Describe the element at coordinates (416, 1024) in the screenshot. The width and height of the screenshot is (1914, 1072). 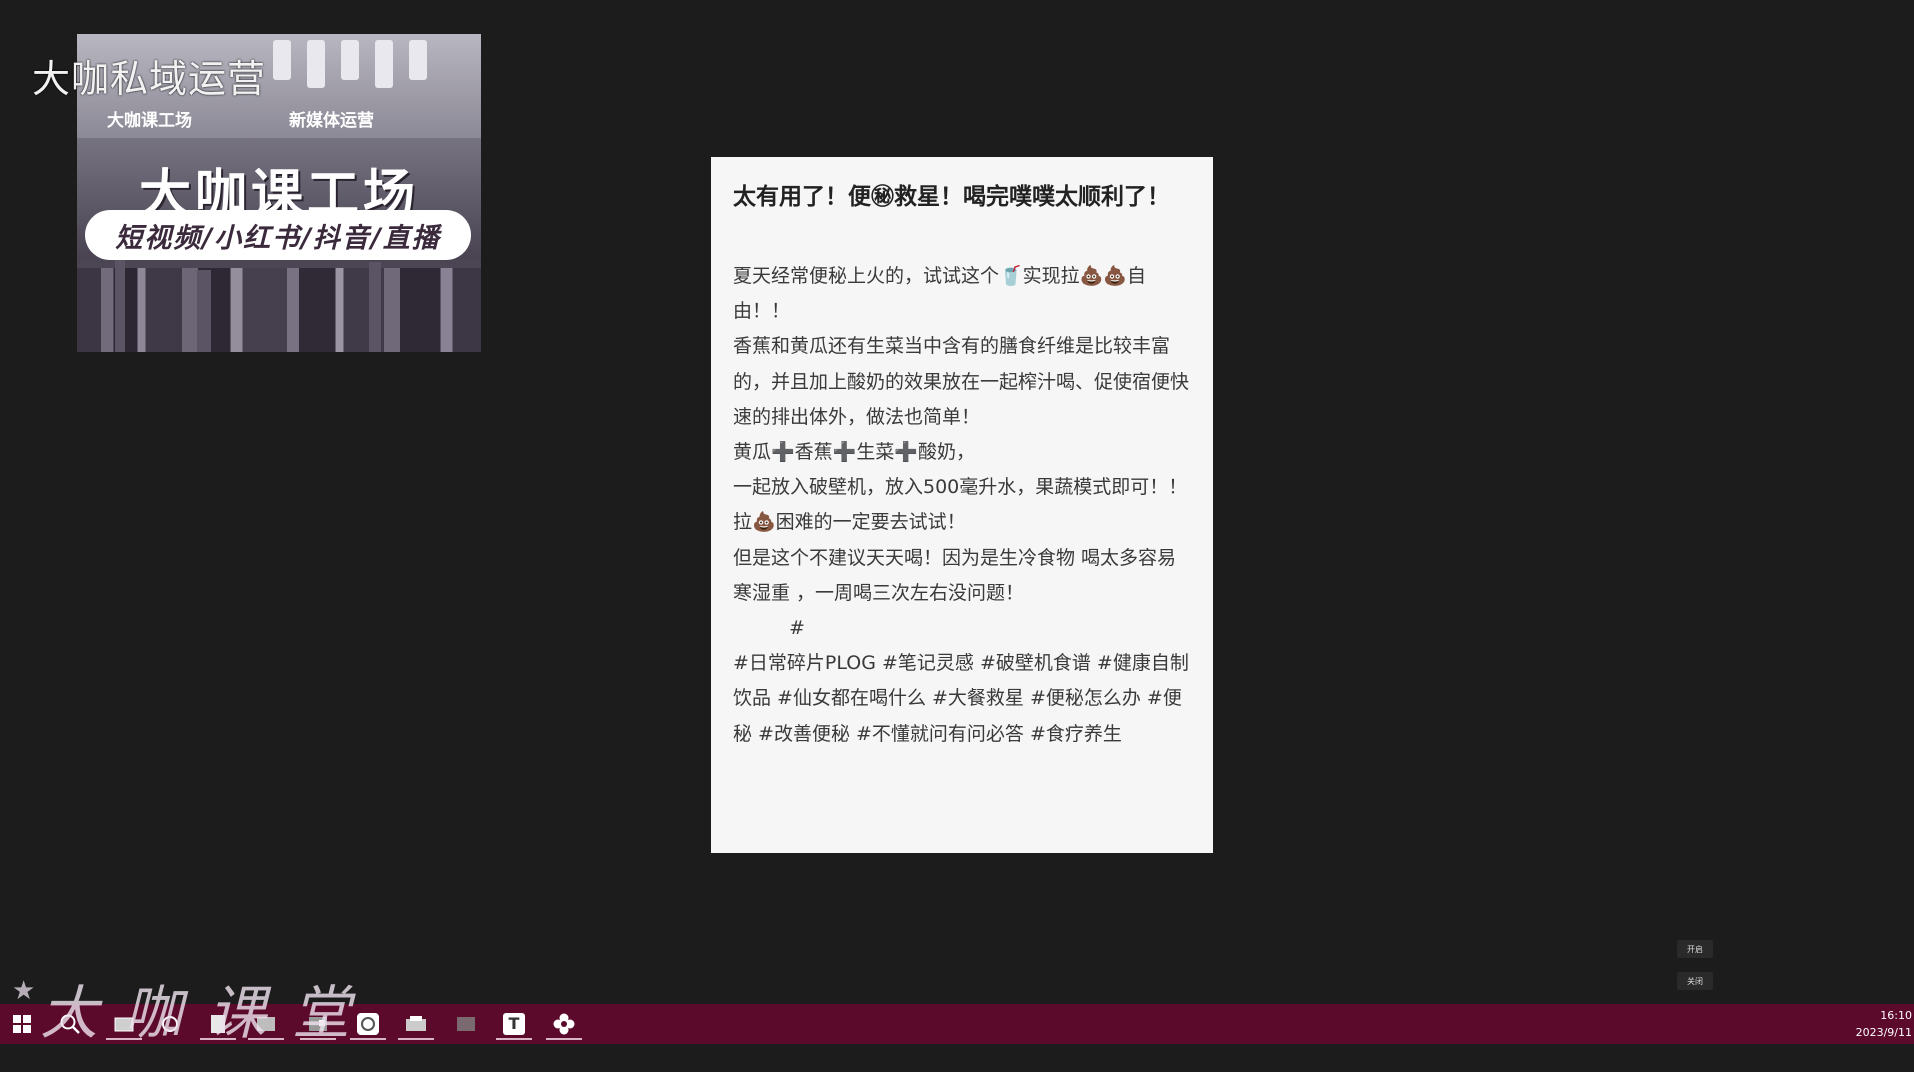
I see `printer-icon` at that location.